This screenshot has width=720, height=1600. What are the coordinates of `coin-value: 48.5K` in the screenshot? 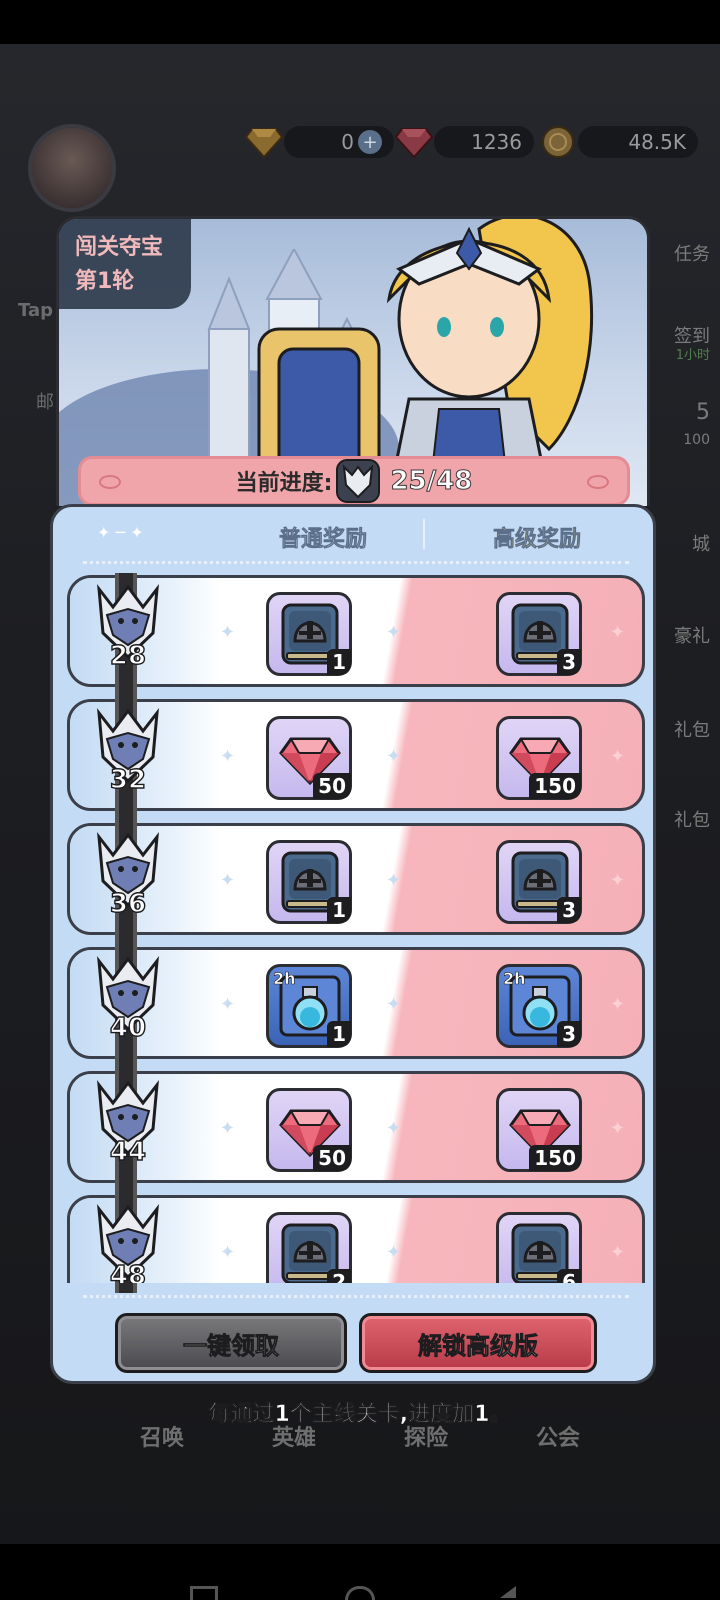 It's located at (638, 142).